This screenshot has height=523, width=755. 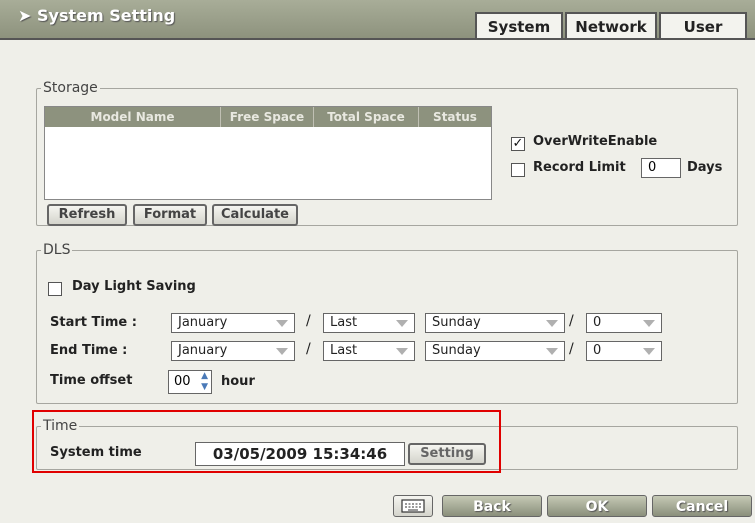 I want to click on record-limit-label: Record Limit, so click(x=579, y=167).